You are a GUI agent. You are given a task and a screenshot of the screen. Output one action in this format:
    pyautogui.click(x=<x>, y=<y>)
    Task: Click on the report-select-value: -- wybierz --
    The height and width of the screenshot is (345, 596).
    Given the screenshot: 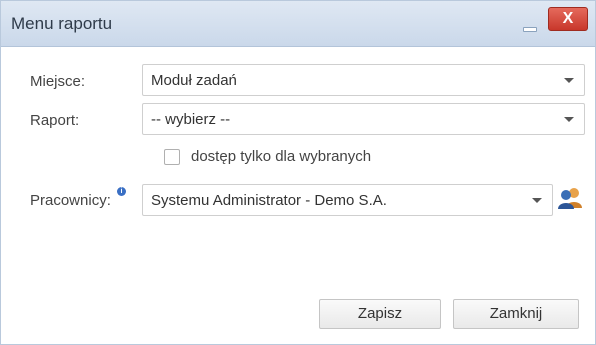 What is the action you would take?
    pyautogui.click(x=191, y=119)
    